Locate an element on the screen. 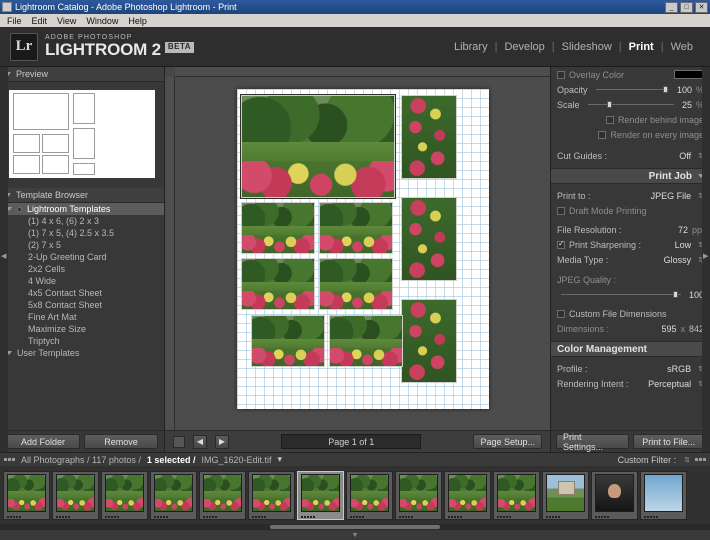  template-item-3: 2-Up Greeting Card is located at coordinates (82, 257).